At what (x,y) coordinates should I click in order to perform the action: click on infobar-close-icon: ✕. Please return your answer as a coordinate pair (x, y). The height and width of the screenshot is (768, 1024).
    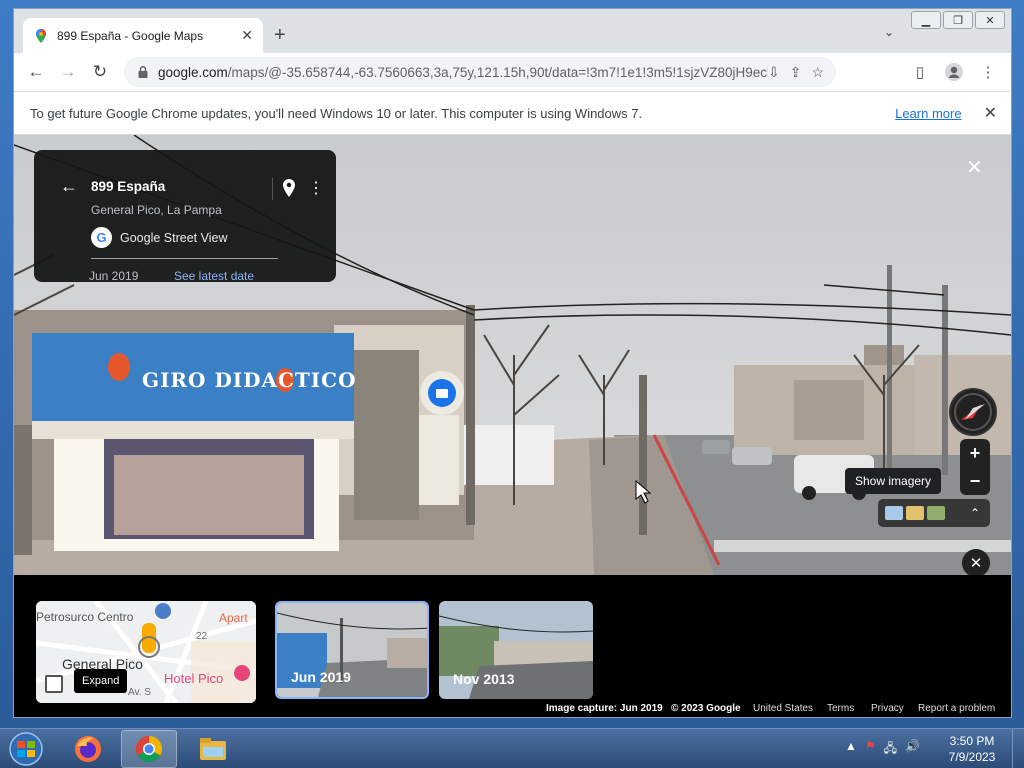
    Looking at the image, I should click on (990, 113).